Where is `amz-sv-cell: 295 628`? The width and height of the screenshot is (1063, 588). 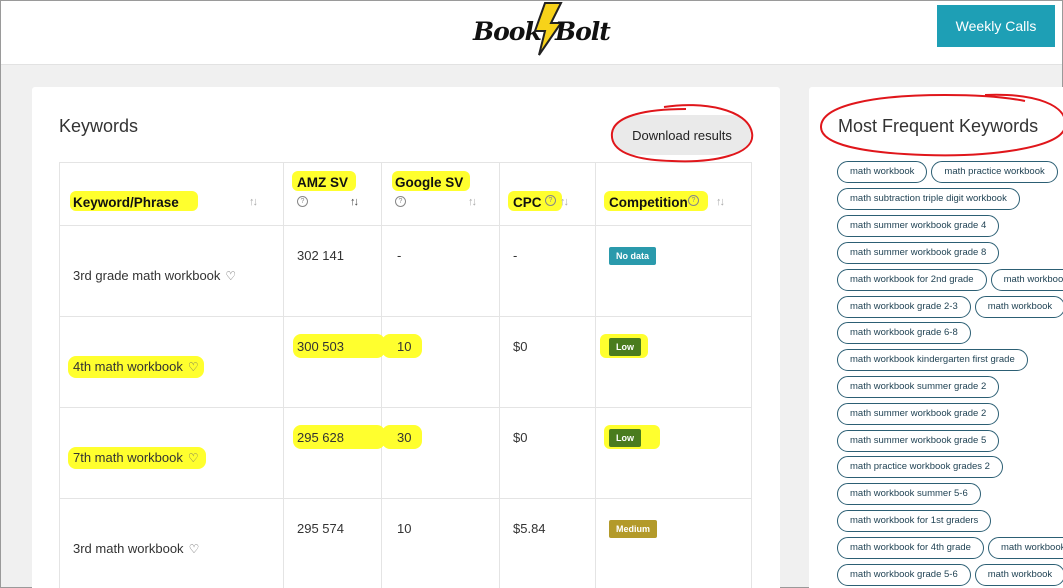 amz-sv-cell: 295 628 is located at coordinates (334, 453).